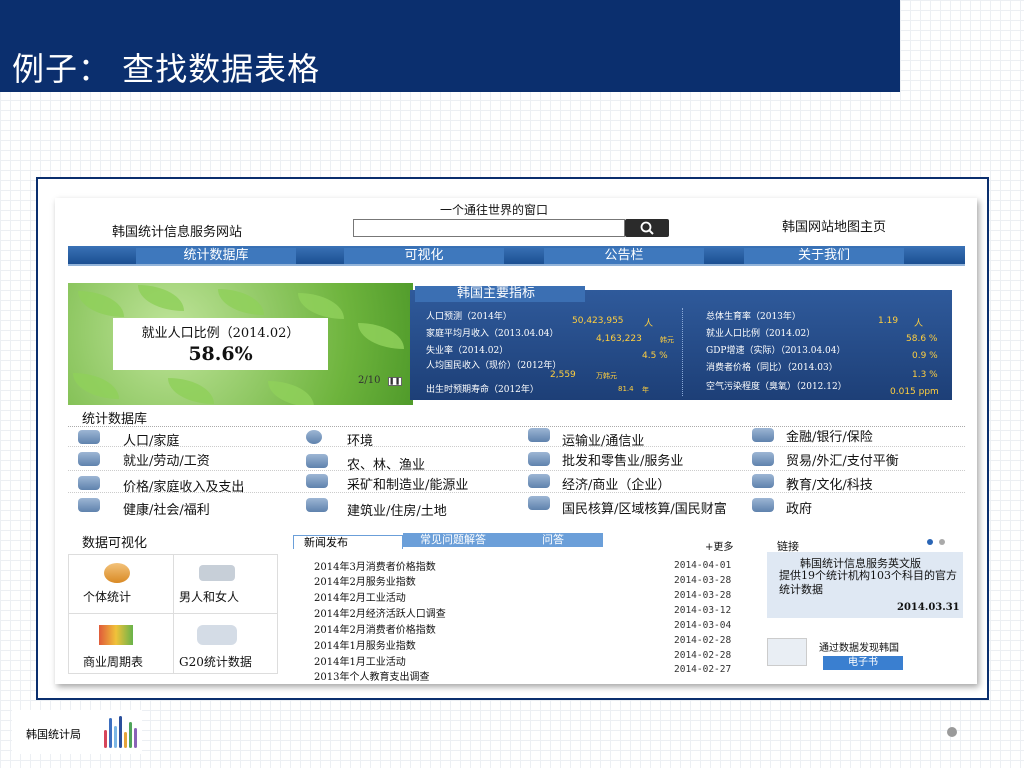  I want to click on airplane-icon, so click(763, 459).